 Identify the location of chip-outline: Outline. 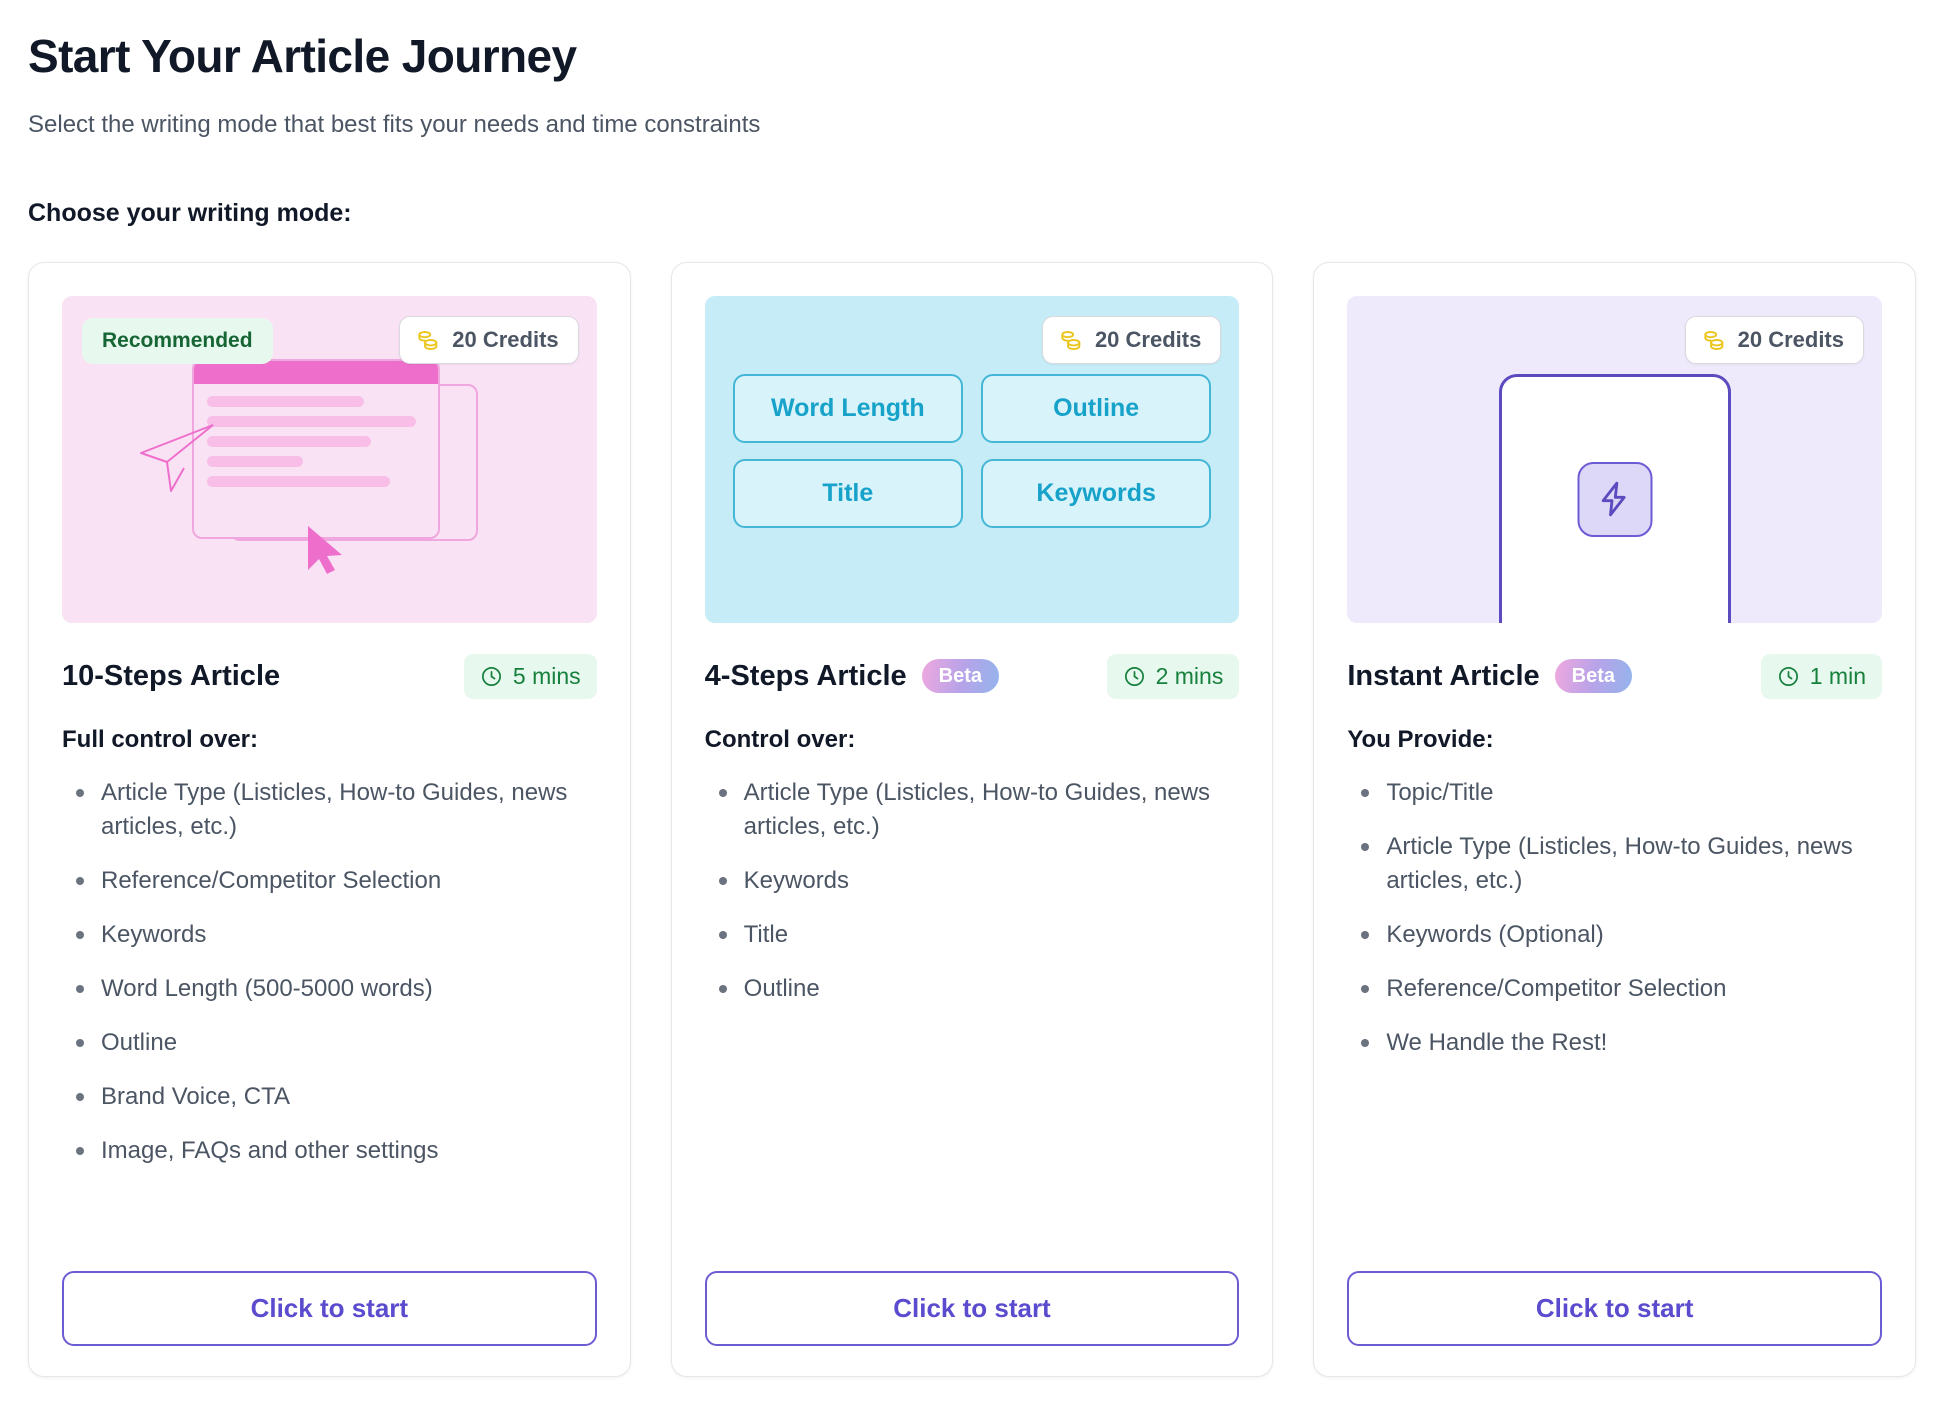
(1096, 408).